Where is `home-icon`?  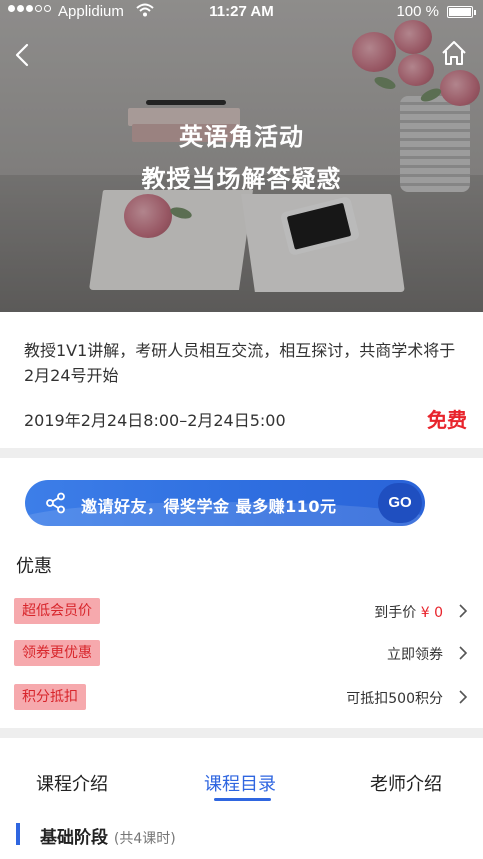 home-icon is located at coordinates (454, 53).